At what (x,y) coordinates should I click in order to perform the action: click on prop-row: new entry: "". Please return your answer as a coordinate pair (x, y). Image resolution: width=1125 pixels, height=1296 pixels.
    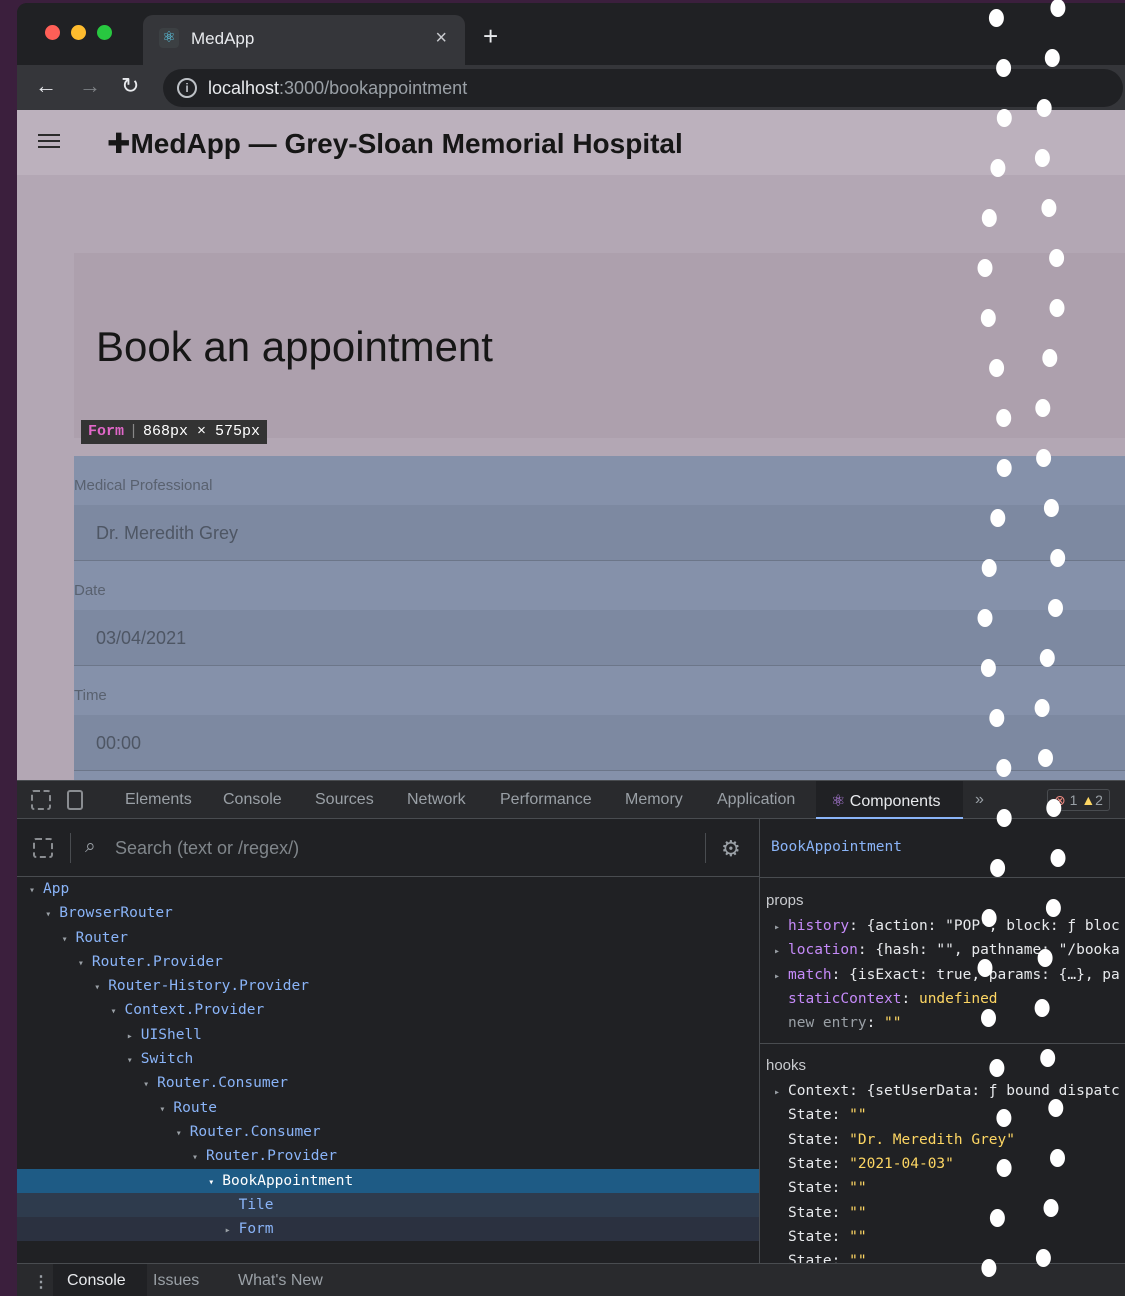
    Looking at the image, I should click on (838, 1023).